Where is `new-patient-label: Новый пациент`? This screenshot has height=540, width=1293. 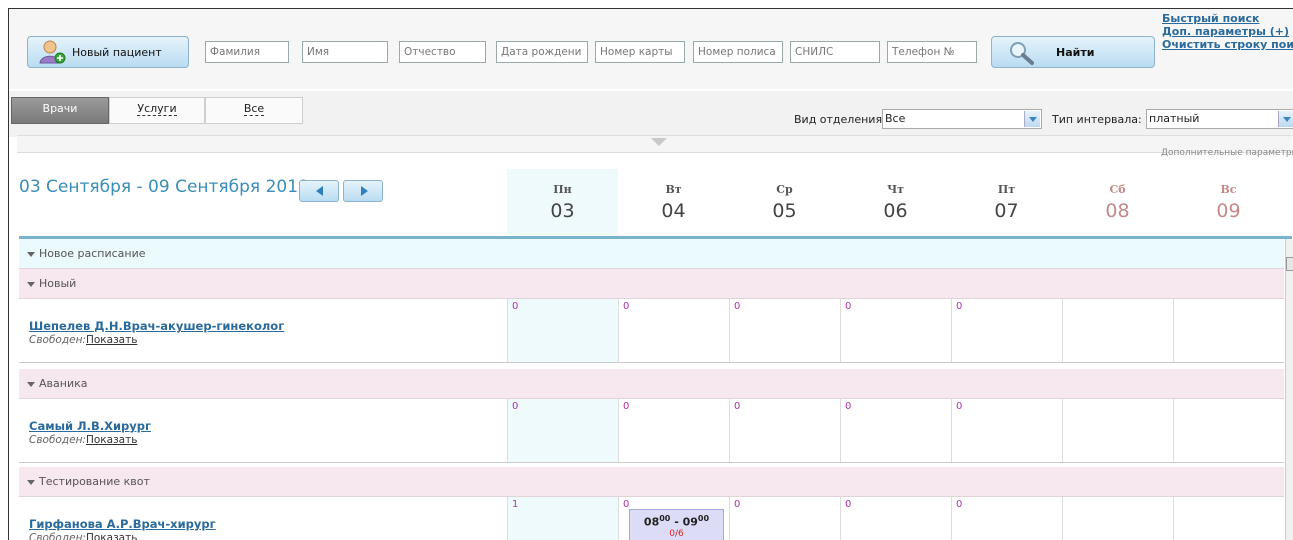 new-patient-label: Новый пациент is located at coordinates (117, 52).